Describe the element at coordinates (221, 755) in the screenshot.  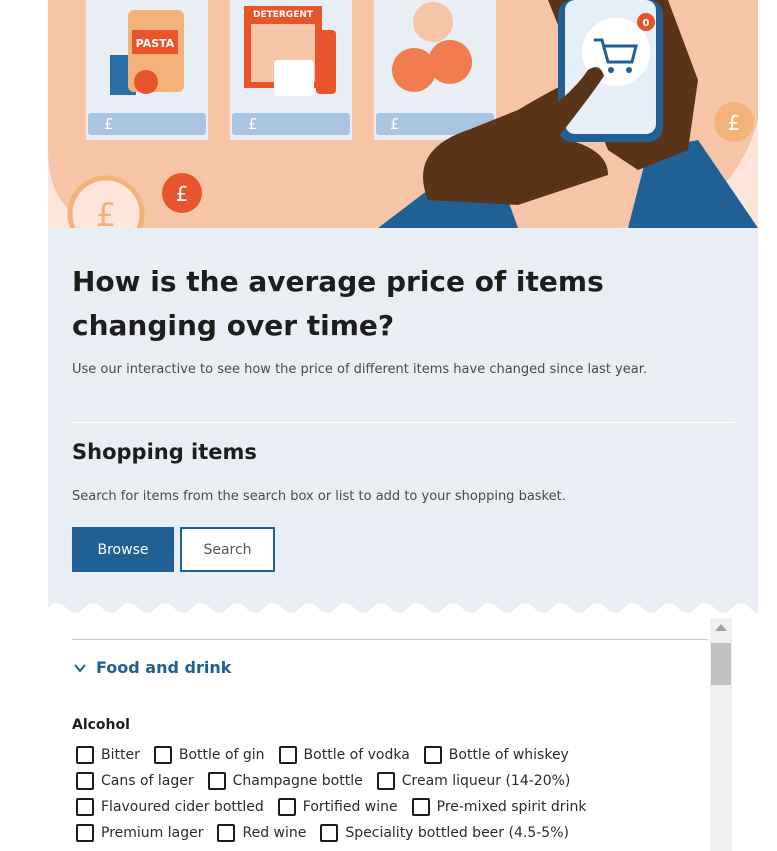
I see `checkbox-label: Bottle of gin` at that location.